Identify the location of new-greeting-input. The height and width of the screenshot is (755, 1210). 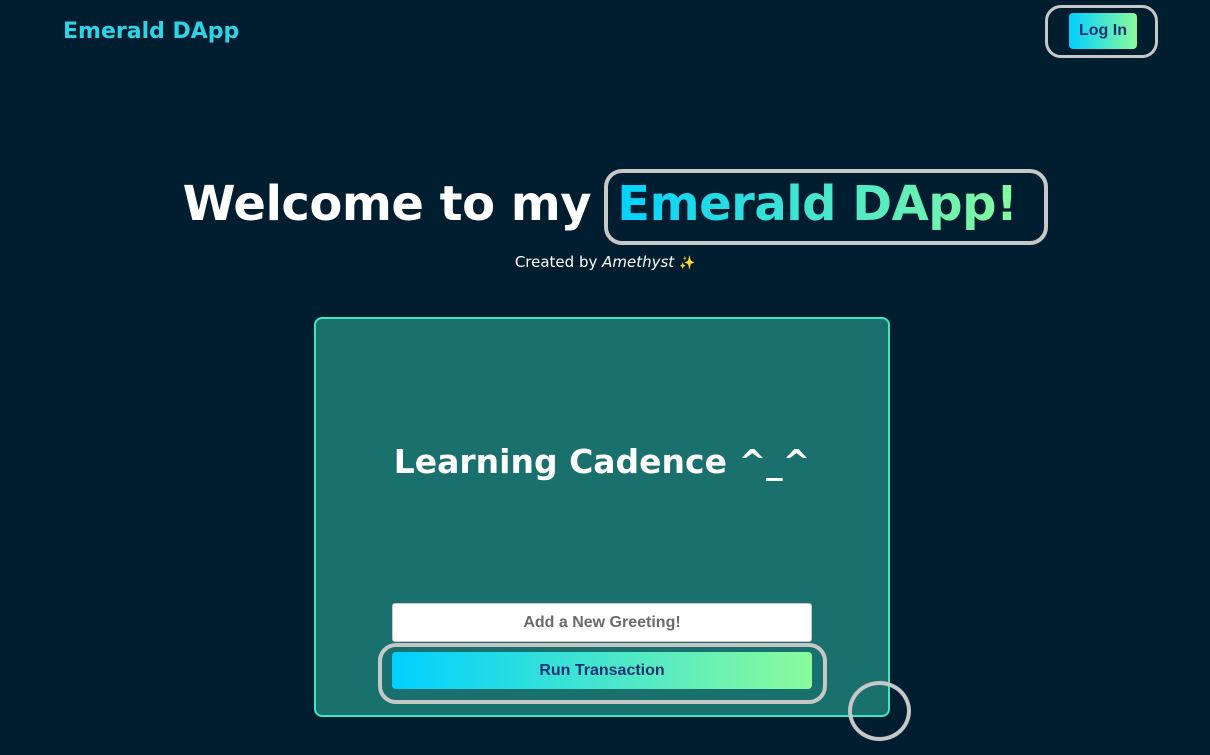
(602, 622).